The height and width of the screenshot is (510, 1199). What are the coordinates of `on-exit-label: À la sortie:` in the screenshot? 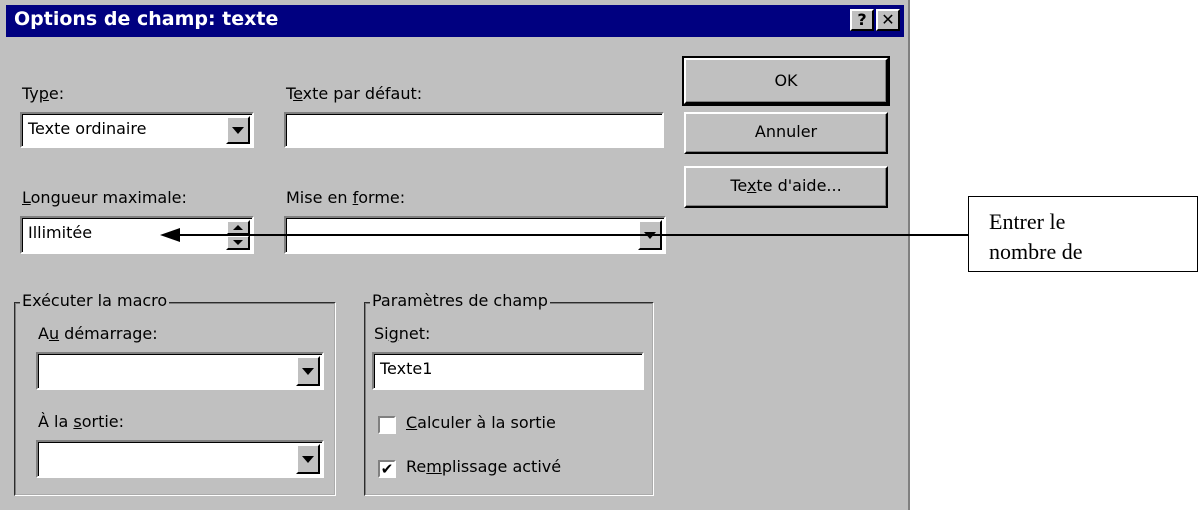 It's located at (81, 421).